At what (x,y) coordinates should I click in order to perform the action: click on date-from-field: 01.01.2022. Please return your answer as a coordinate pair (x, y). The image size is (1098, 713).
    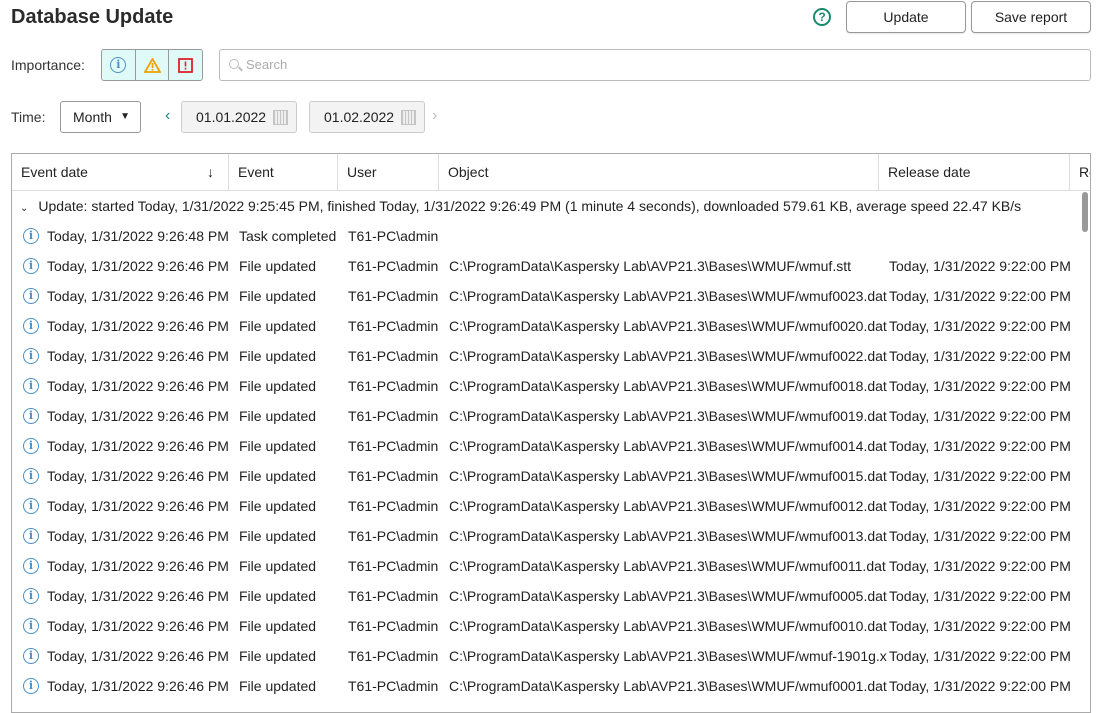
    Looking at the image, I should click on (239, 117).